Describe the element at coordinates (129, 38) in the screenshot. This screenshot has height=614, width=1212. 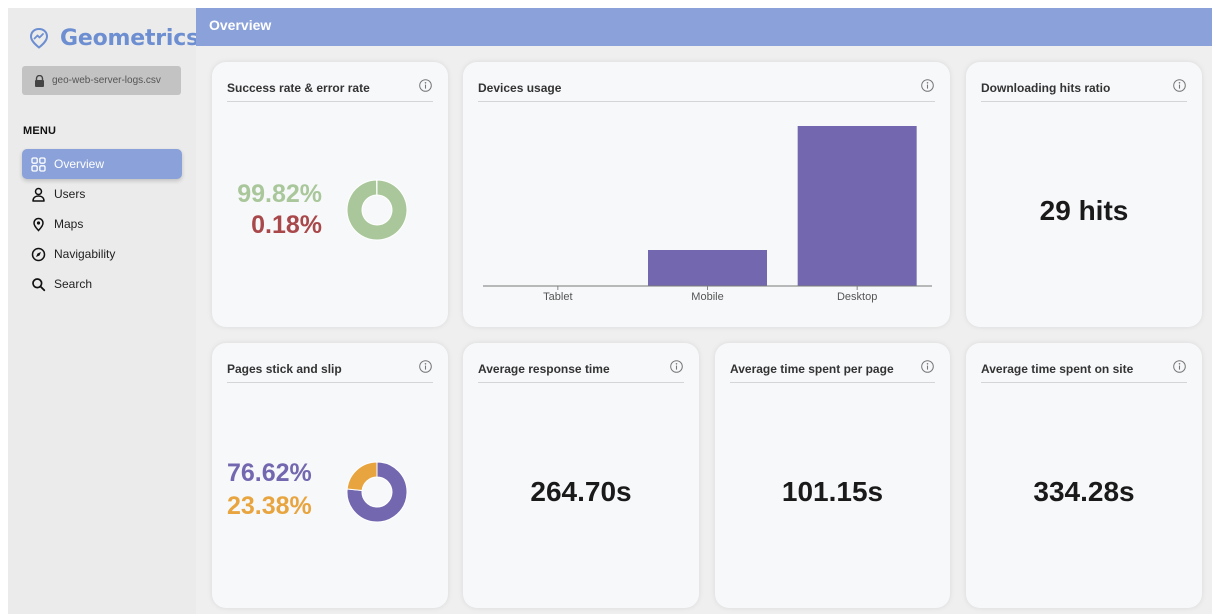
I see `brand-title: Geometrics` at that location.